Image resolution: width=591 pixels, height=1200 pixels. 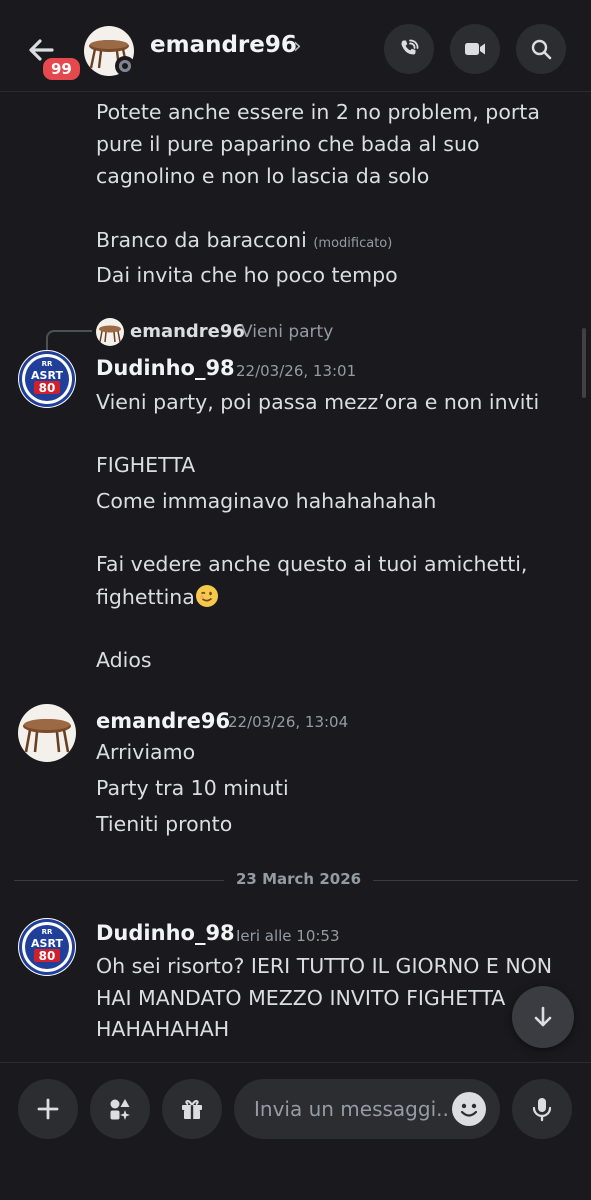 I want to click on message-timestamp: 22/03/26, 13:01, so click(x=296, y=371).